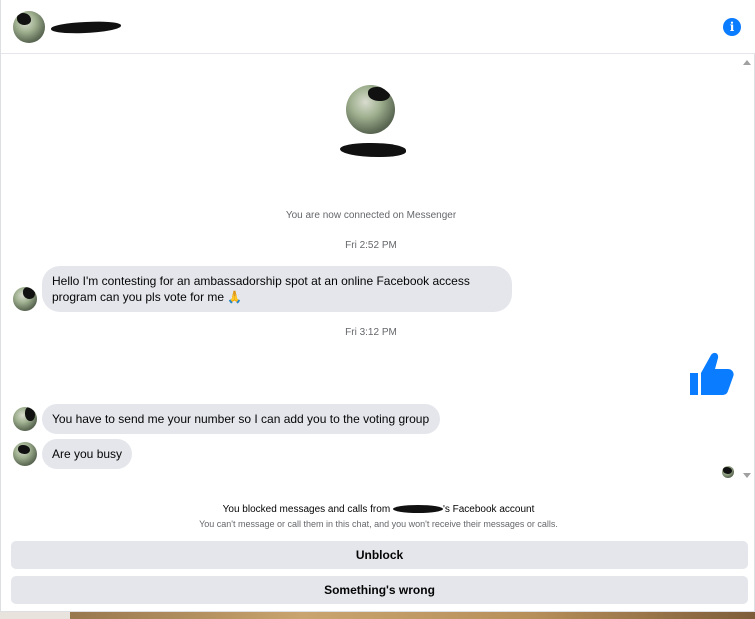 This screenshot has height=619, width=755. Describe the element at coordinates (379, 590) in the screenshot. I see `something-wrong-button: Something's wrong` at that location.